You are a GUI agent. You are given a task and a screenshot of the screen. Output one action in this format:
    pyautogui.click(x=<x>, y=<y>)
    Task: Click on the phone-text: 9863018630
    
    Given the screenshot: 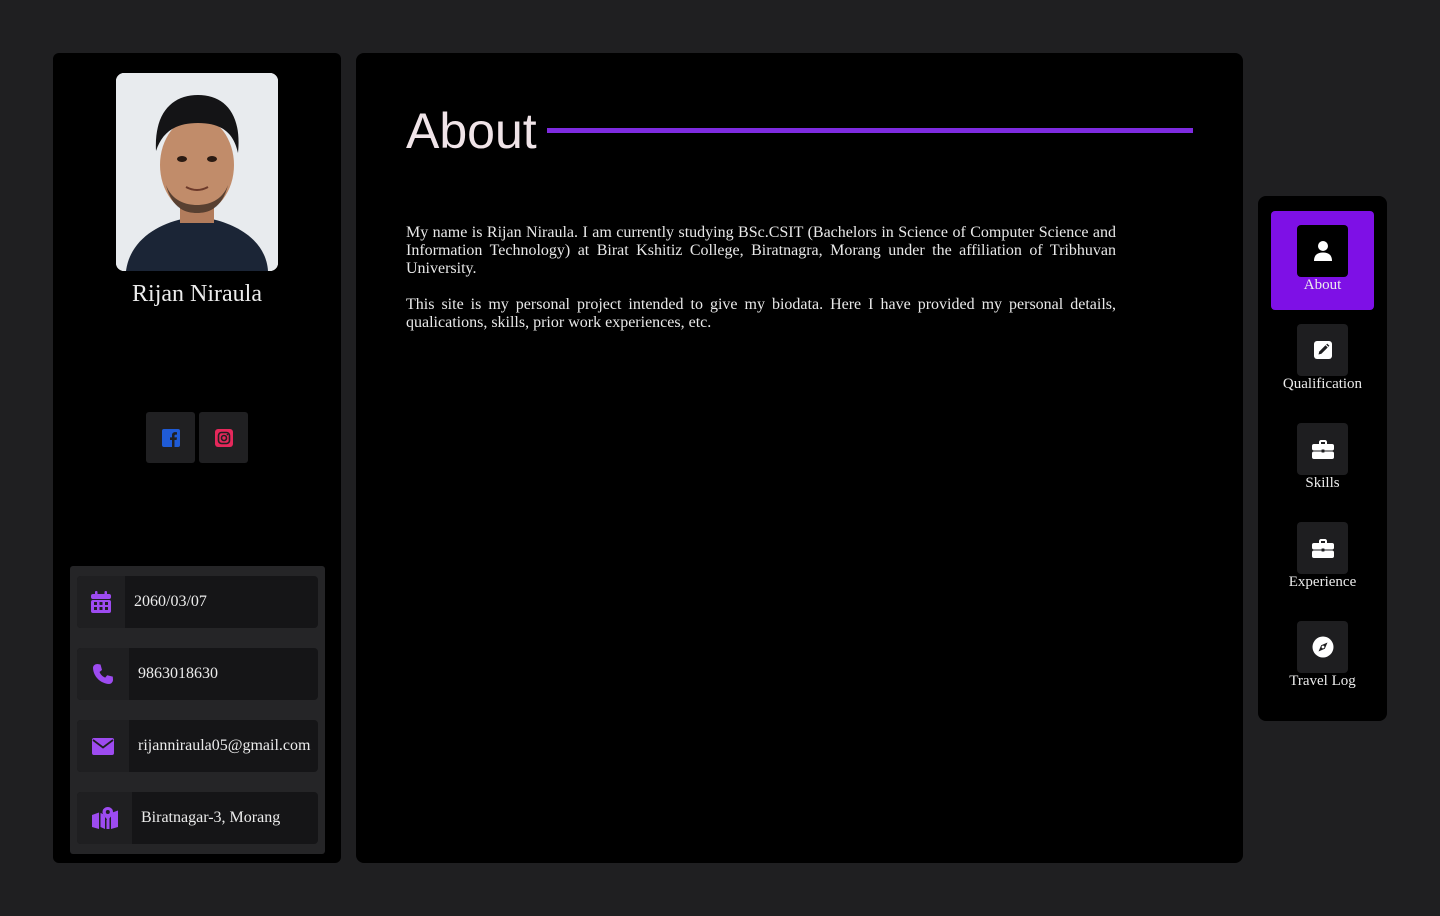 What is the action you would take?
    pyautogui.click(x=178, y=673)
    